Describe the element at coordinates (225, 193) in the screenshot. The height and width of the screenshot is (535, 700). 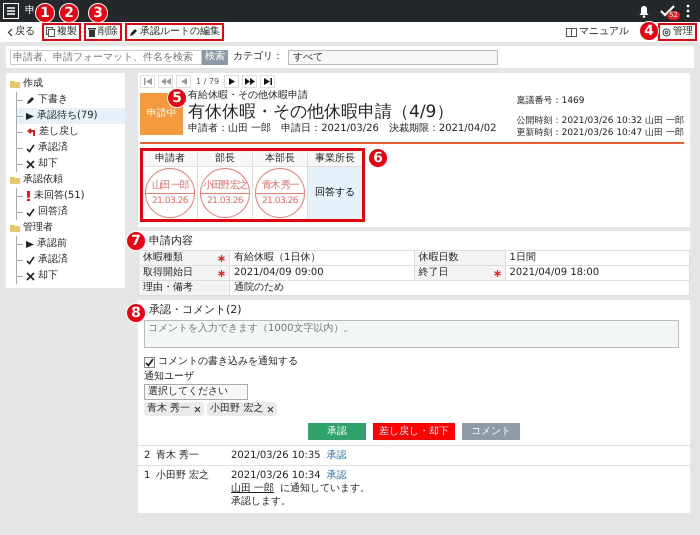
I see `approval-stamp: 小田野 宏之 21.03.26` at that location.